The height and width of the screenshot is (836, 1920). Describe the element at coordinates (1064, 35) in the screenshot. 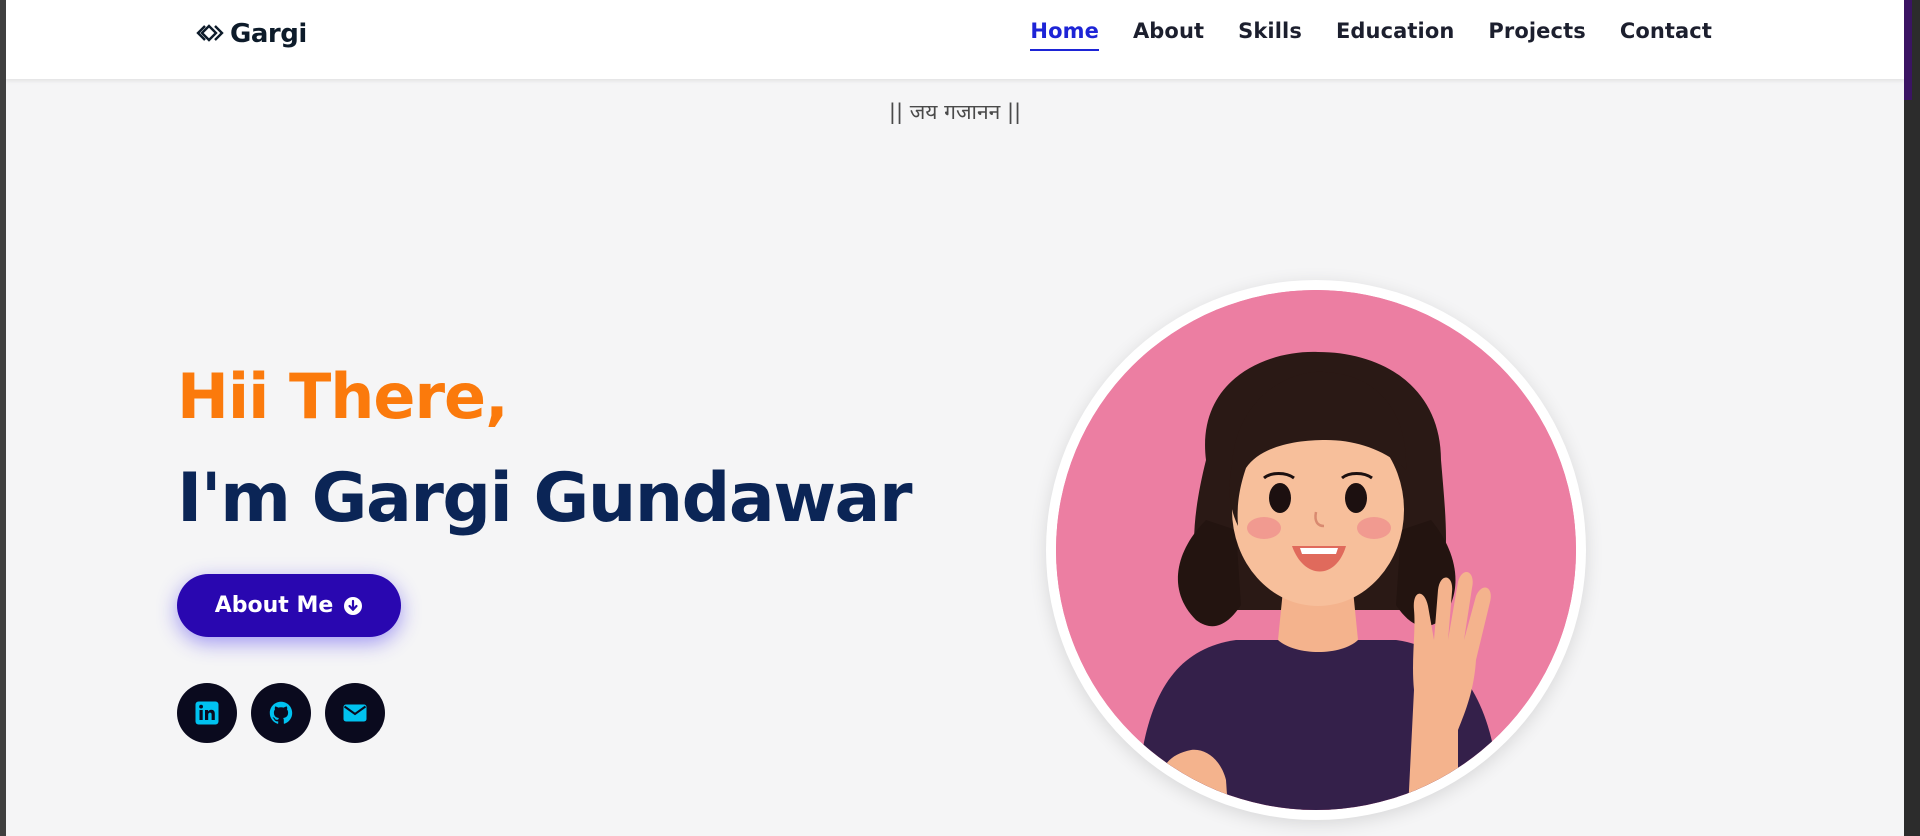

I see `nav-home: Home` at that location.